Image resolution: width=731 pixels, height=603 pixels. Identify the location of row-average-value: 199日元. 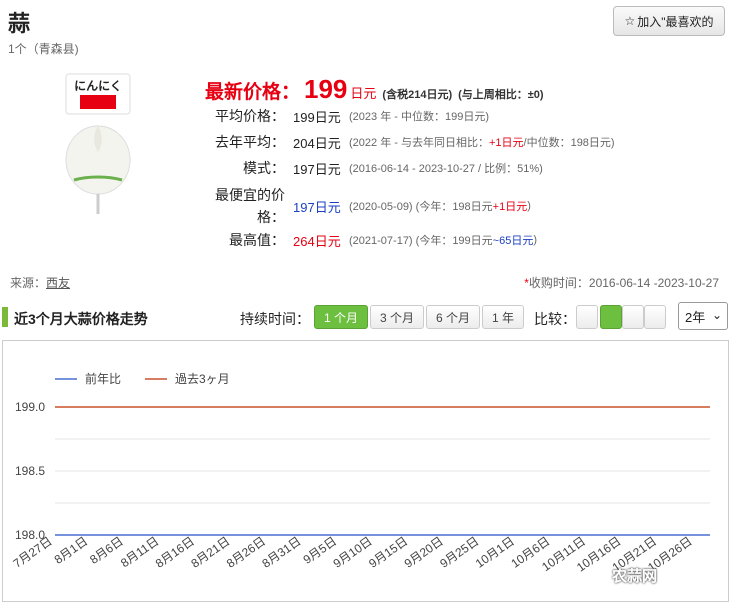
(317, 117).